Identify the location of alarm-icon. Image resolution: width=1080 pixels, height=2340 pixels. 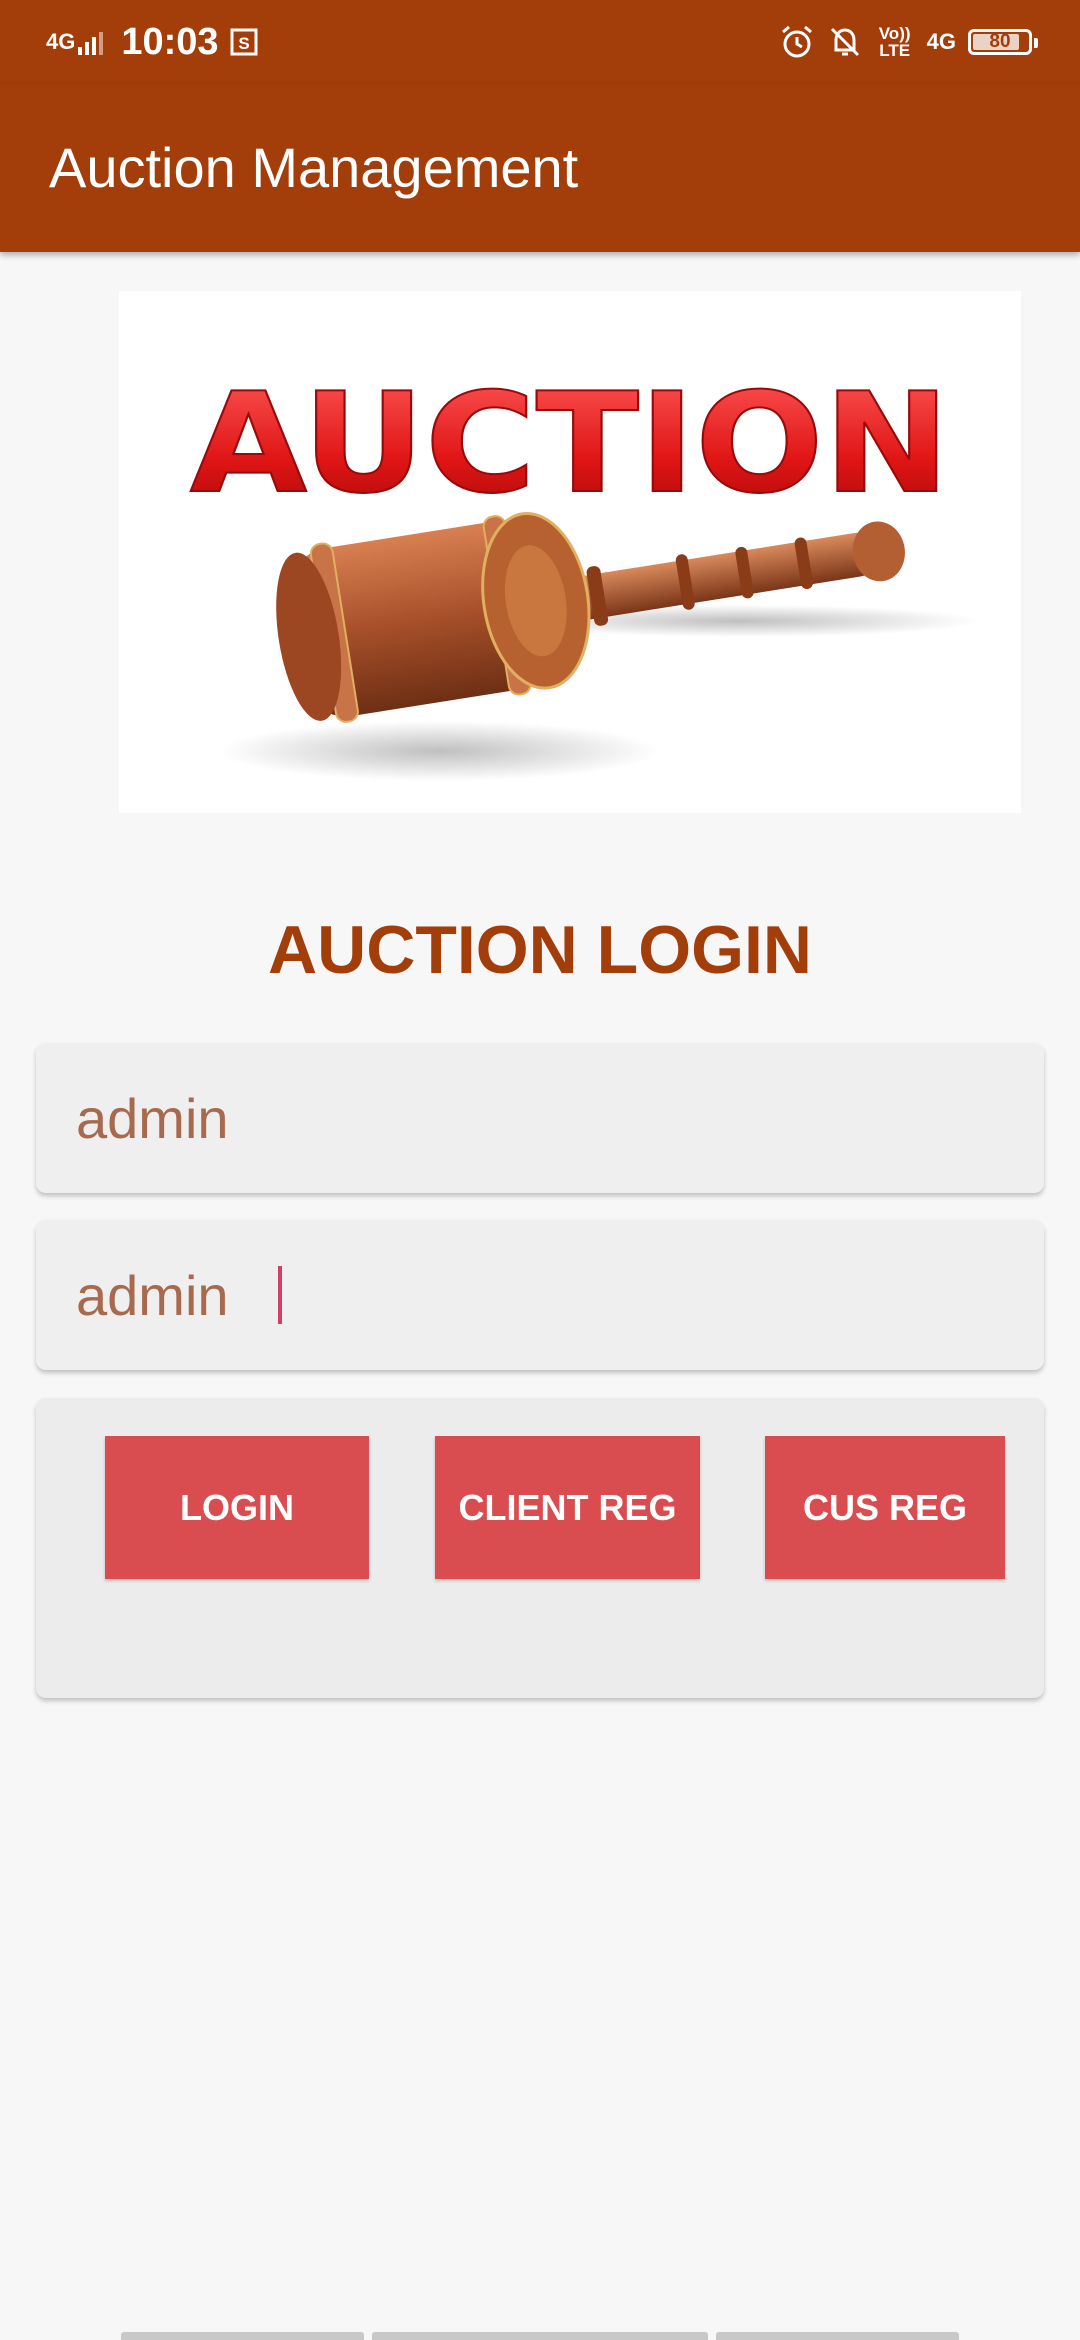
(796, 41).